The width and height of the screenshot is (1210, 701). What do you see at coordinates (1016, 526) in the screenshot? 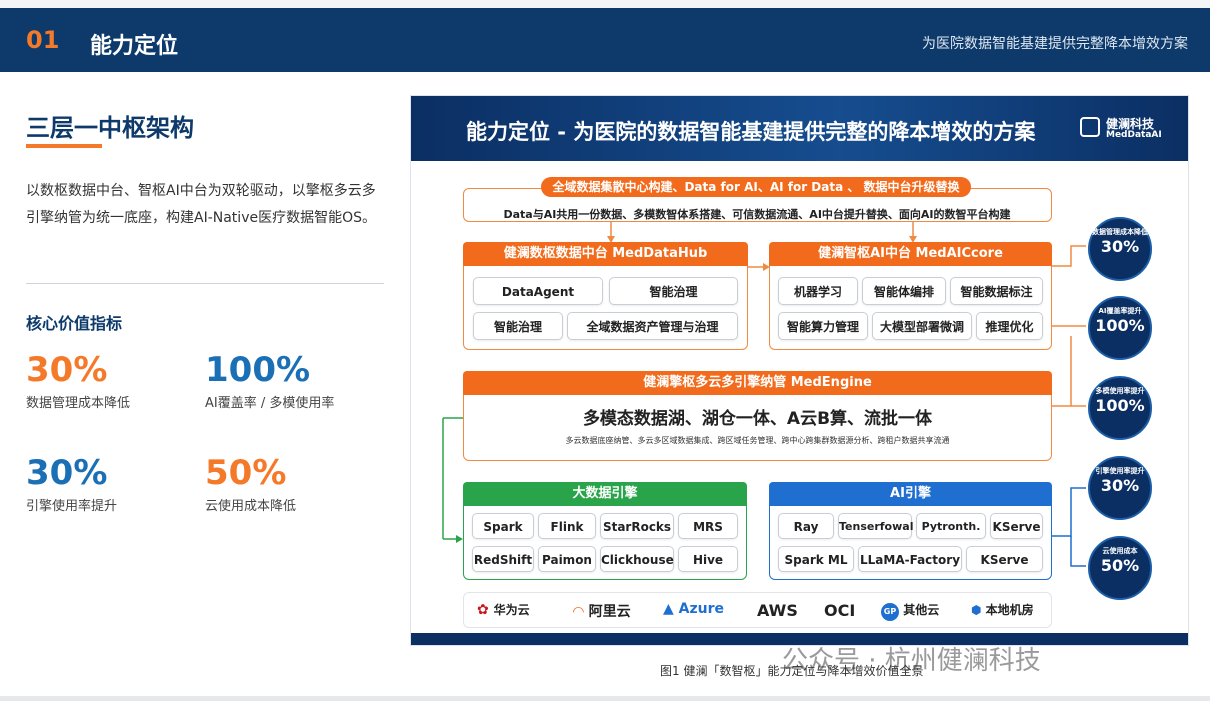
I see `chip-kserve: KServe` at bounding box center [1016, 526].